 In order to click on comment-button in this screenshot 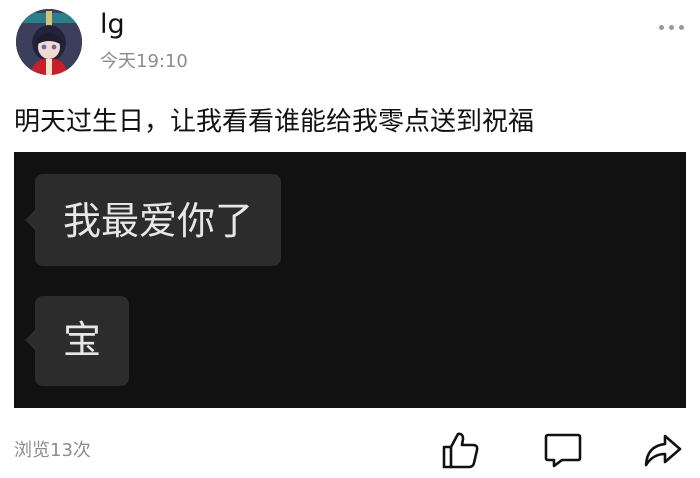, I will do `click(562, 450)`.